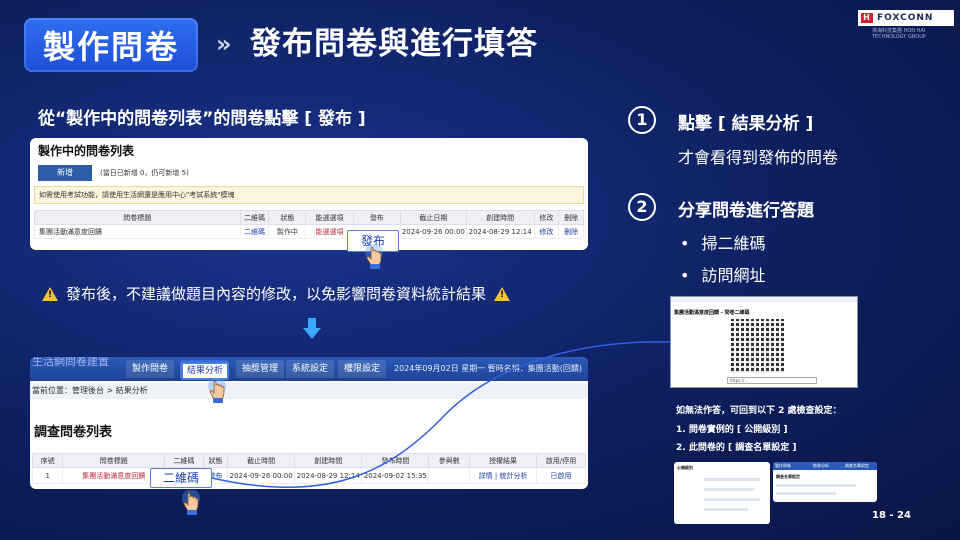  What do you see at coordinates (764, 299) in the screenshot?
I see `dialog-topbar` at bounding box center [764, 299].